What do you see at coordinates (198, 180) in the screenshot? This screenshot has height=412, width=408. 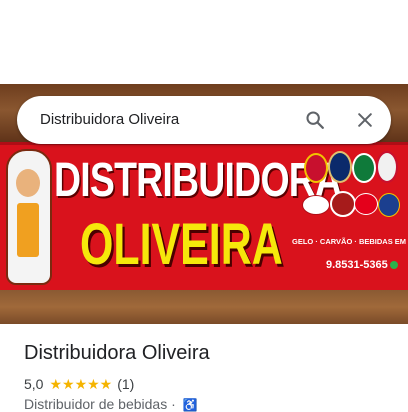 I see `sign-line-1: DISTRIBUIDORA` at bounding box center [198, 180].